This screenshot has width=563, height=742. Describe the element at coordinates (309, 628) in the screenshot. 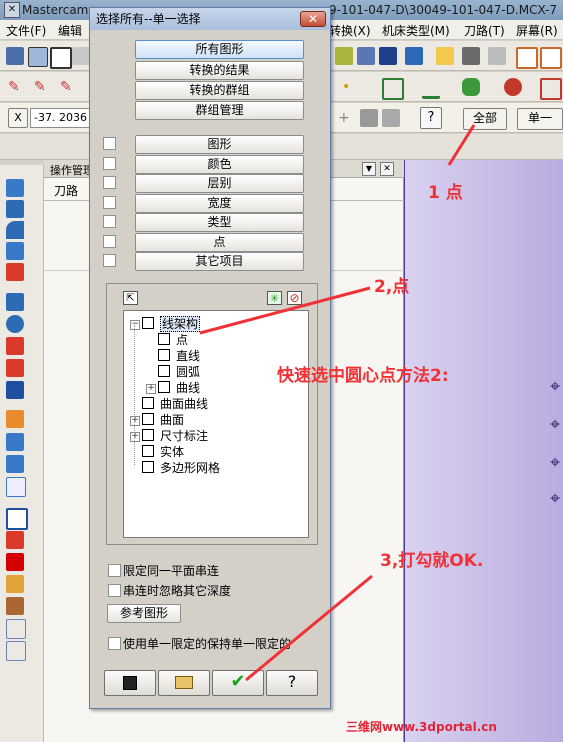

I see `arrow-to-ok-button` at that location.